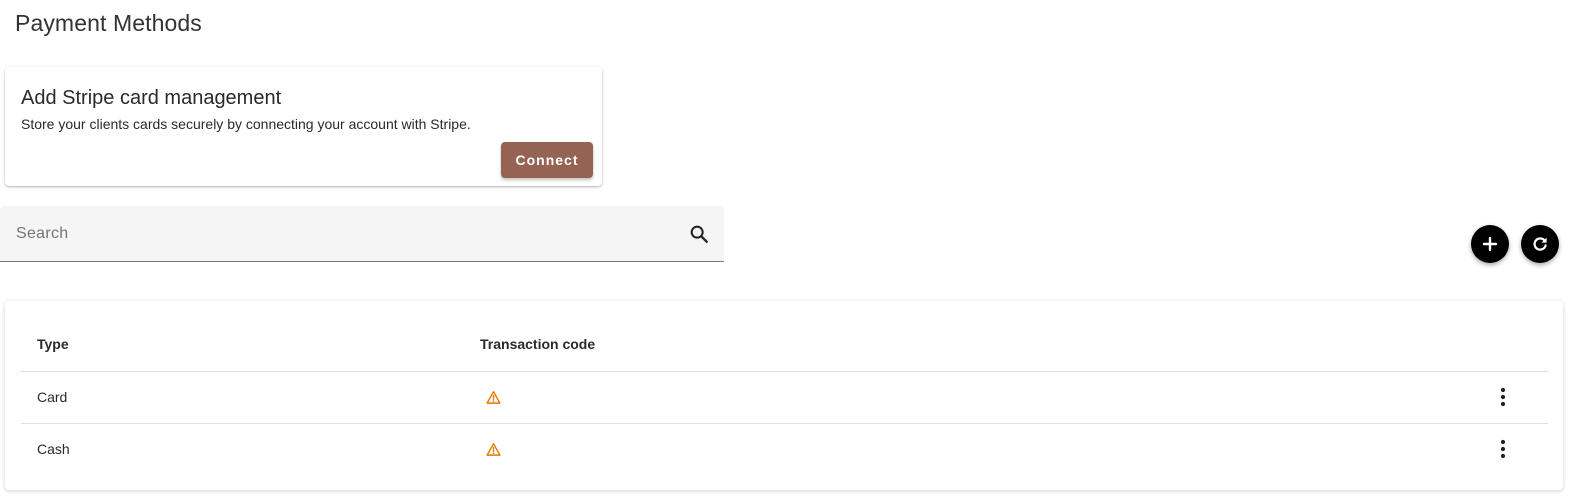 The image size is (1577, 500). I want to click on search-input, so click(346, 233).